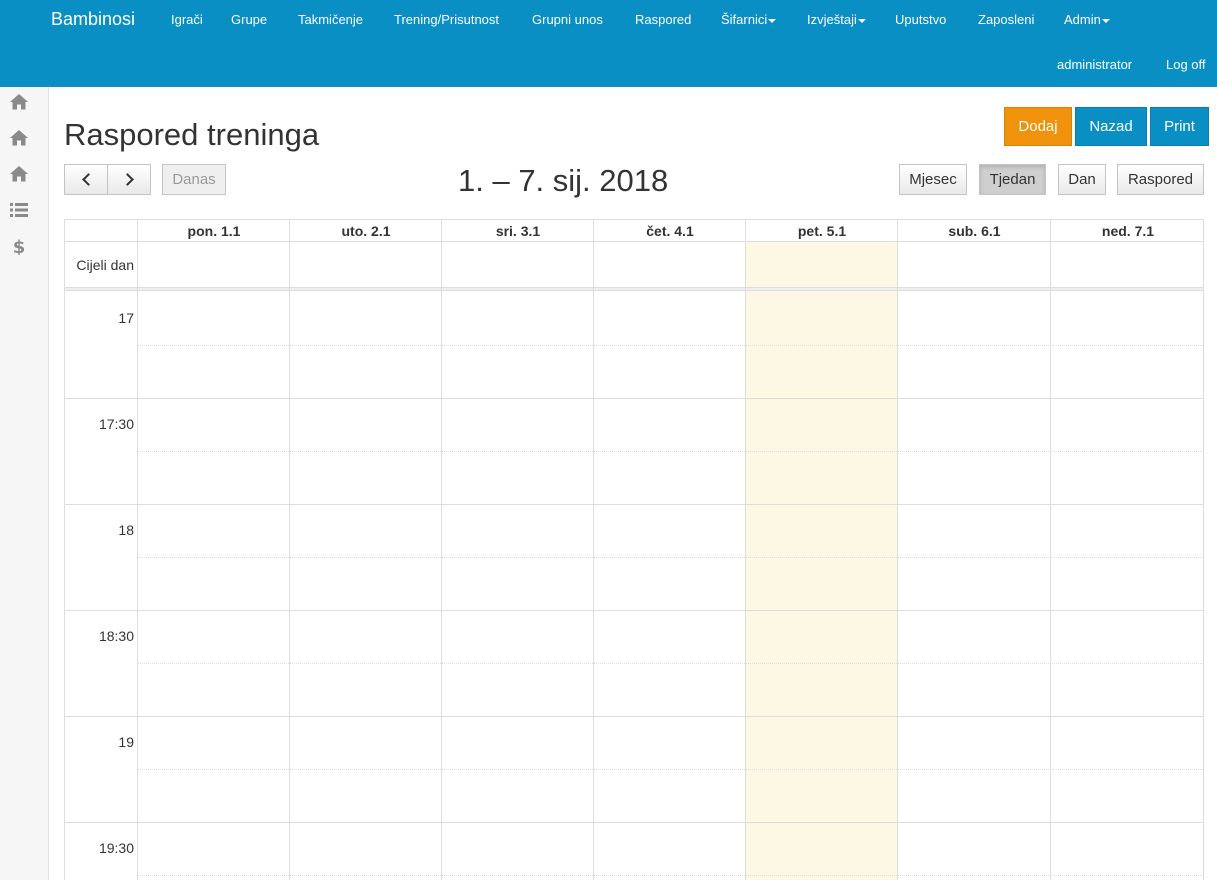 This screenshot has width=1217, height=880. Describe the element at coordinates (187, 19) in the screenshot. I see `nav-igraci: Igrači` at that location.